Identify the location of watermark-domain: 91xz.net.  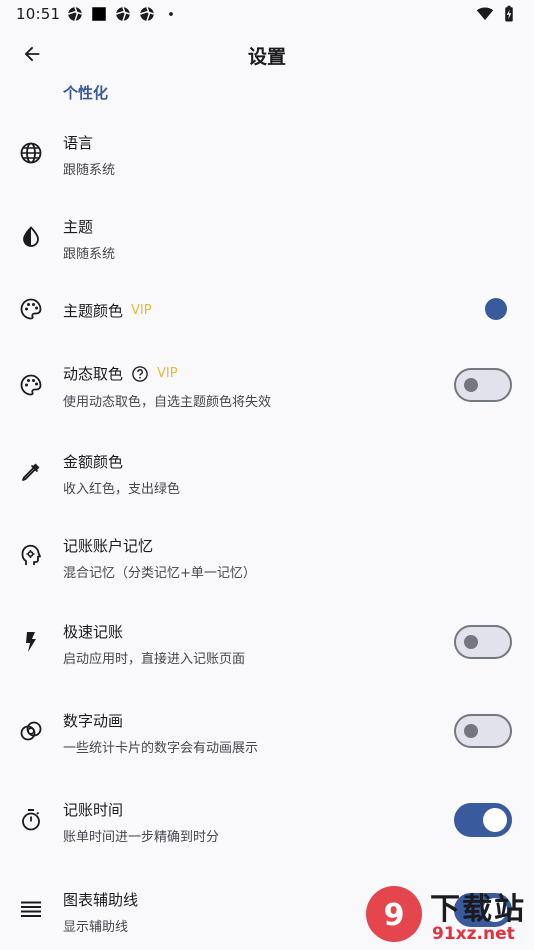
(473, 934).